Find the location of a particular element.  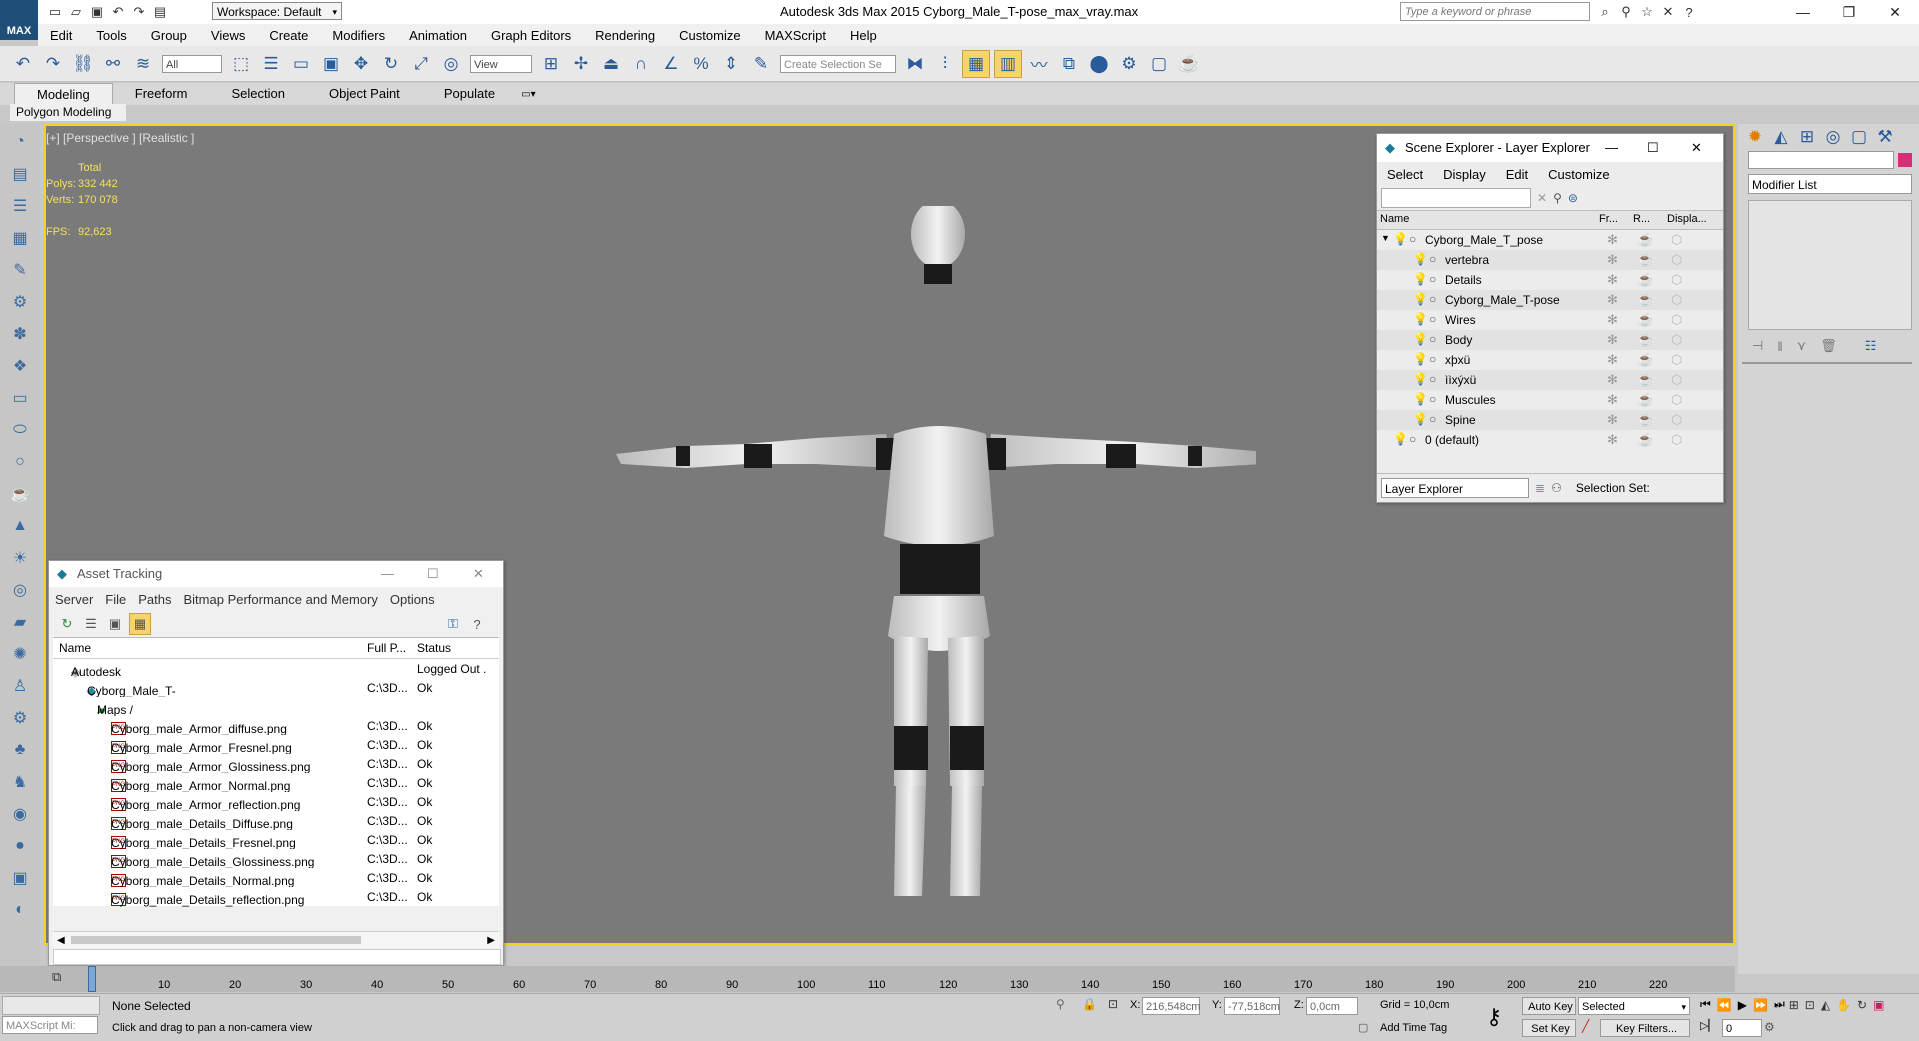

close-icon: ✕ is located at coordinates (478, 574).